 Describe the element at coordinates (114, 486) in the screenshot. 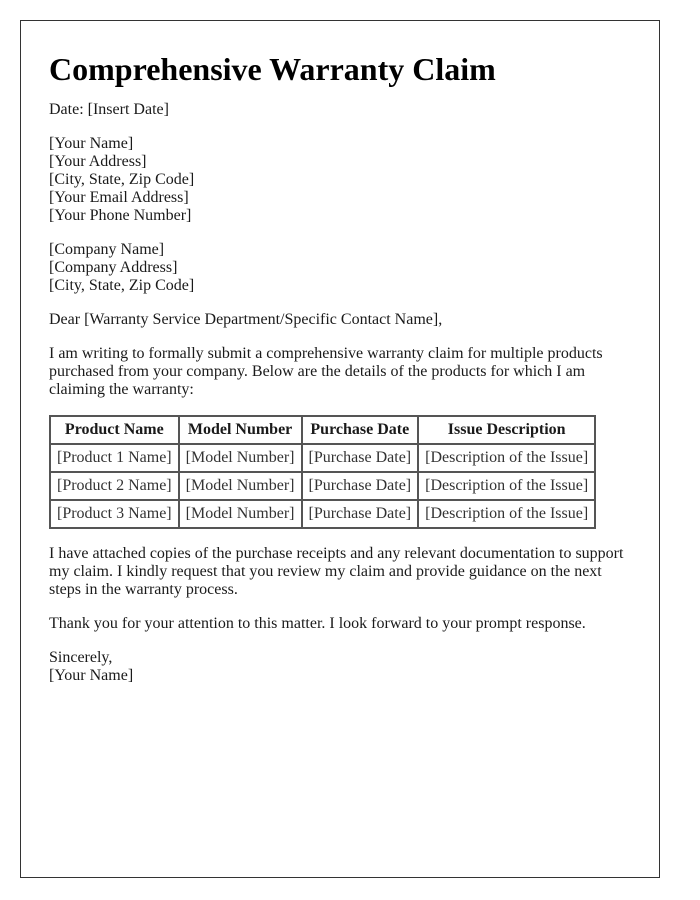

I see `cell-product-name: [Product 2 Name]` at that location.